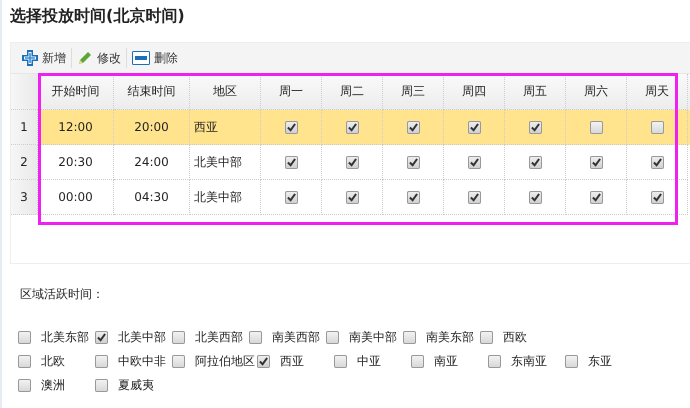  I want to click on page-title: 选择投放时间(北京时间), so click(97, 16).